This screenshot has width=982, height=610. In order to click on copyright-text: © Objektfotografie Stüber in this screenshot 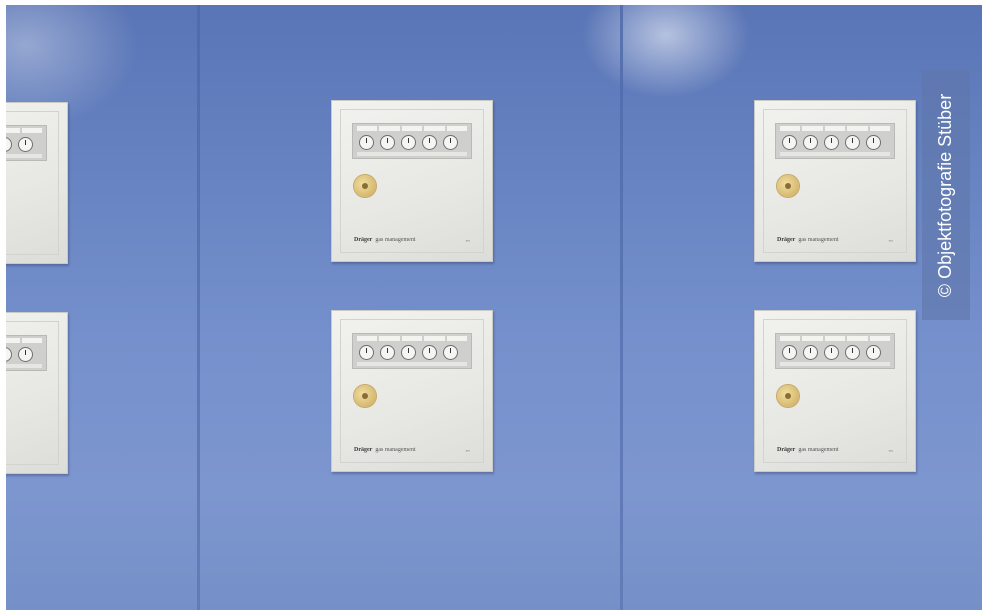, I will do `click(945, 195)`.